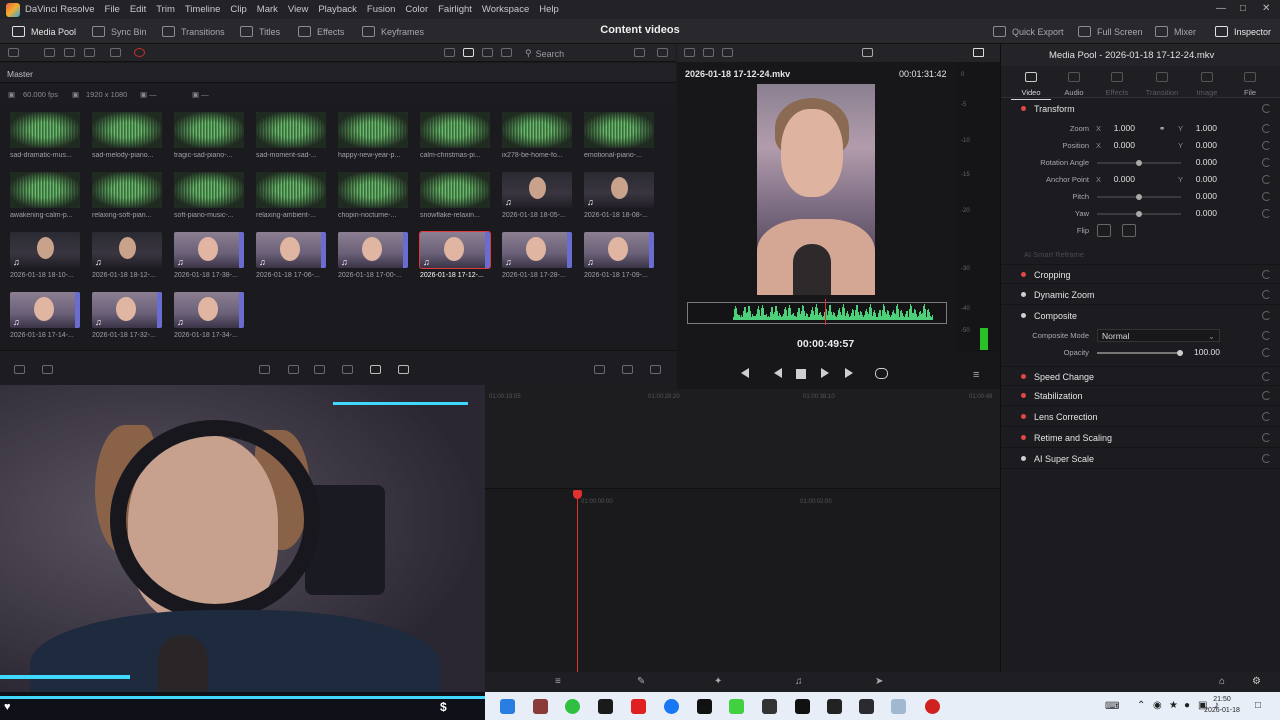  Describe the element at coordinates (778, 373) in the screenshot. I see `reverse-icon` at that location.